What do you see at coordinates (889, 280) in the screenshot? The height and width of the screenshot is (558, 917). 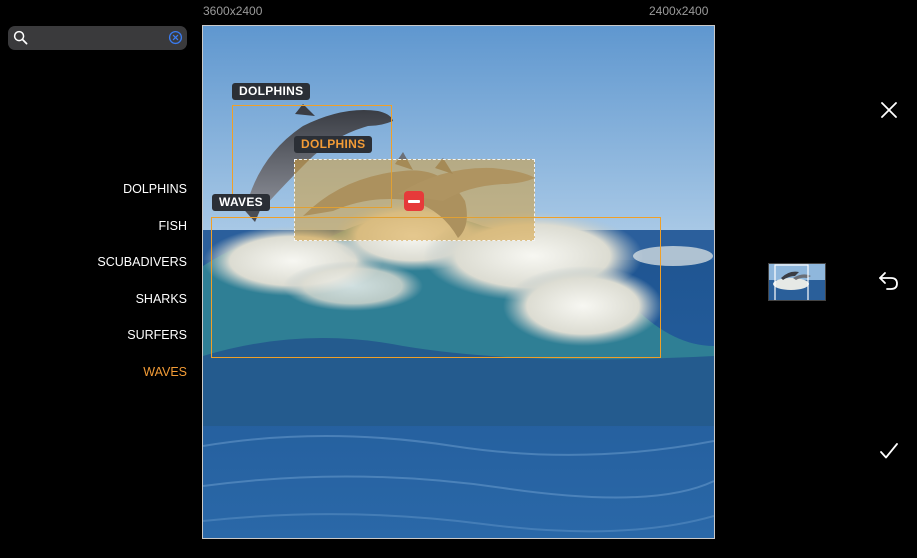 I see `undo-icon` at bounding box center [889, 280].